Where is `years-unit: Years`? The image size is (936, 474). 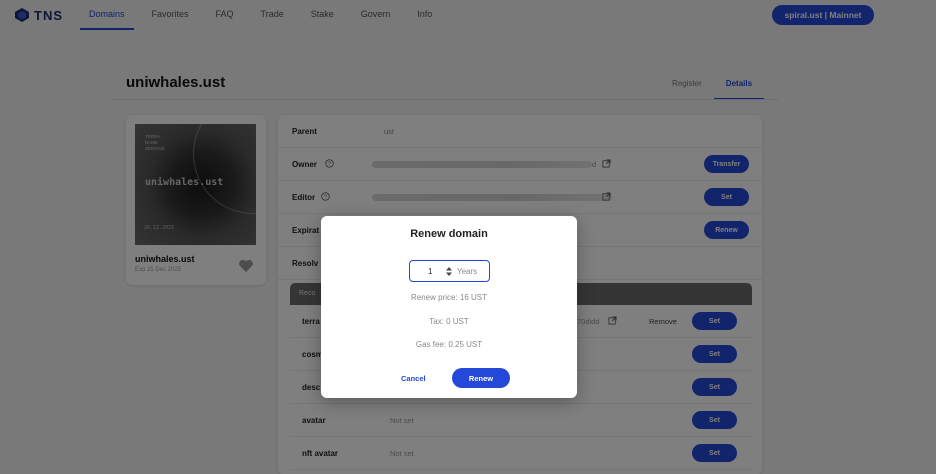 years-unit: Years is located at coordinates (467, 271).